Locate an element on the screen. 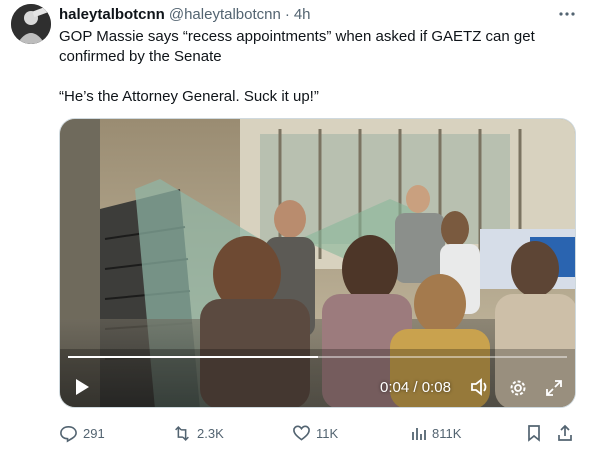 The image size is (589, 458). tweet-quote-line: “He’s the Attorney General. Suck it up!” is located at coordinates (189, 96).